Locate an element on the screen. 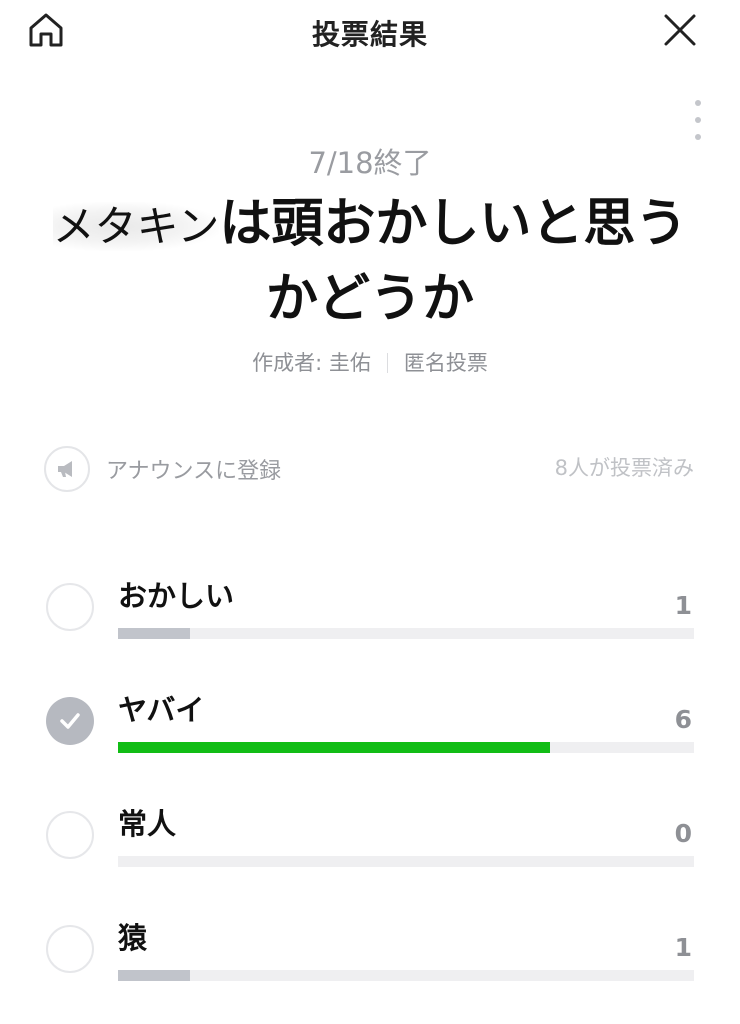 The height and width of the screenshot is (1024, 740). more-dot is located at coordinates (698, 120).